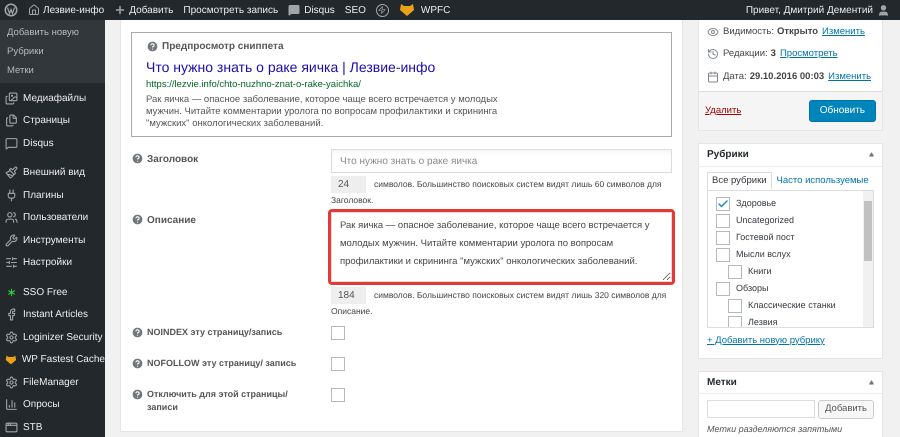  Describe the element at coordinates (748, 32) in the screenshot. I see `meta-label: Видимость:` at that location.